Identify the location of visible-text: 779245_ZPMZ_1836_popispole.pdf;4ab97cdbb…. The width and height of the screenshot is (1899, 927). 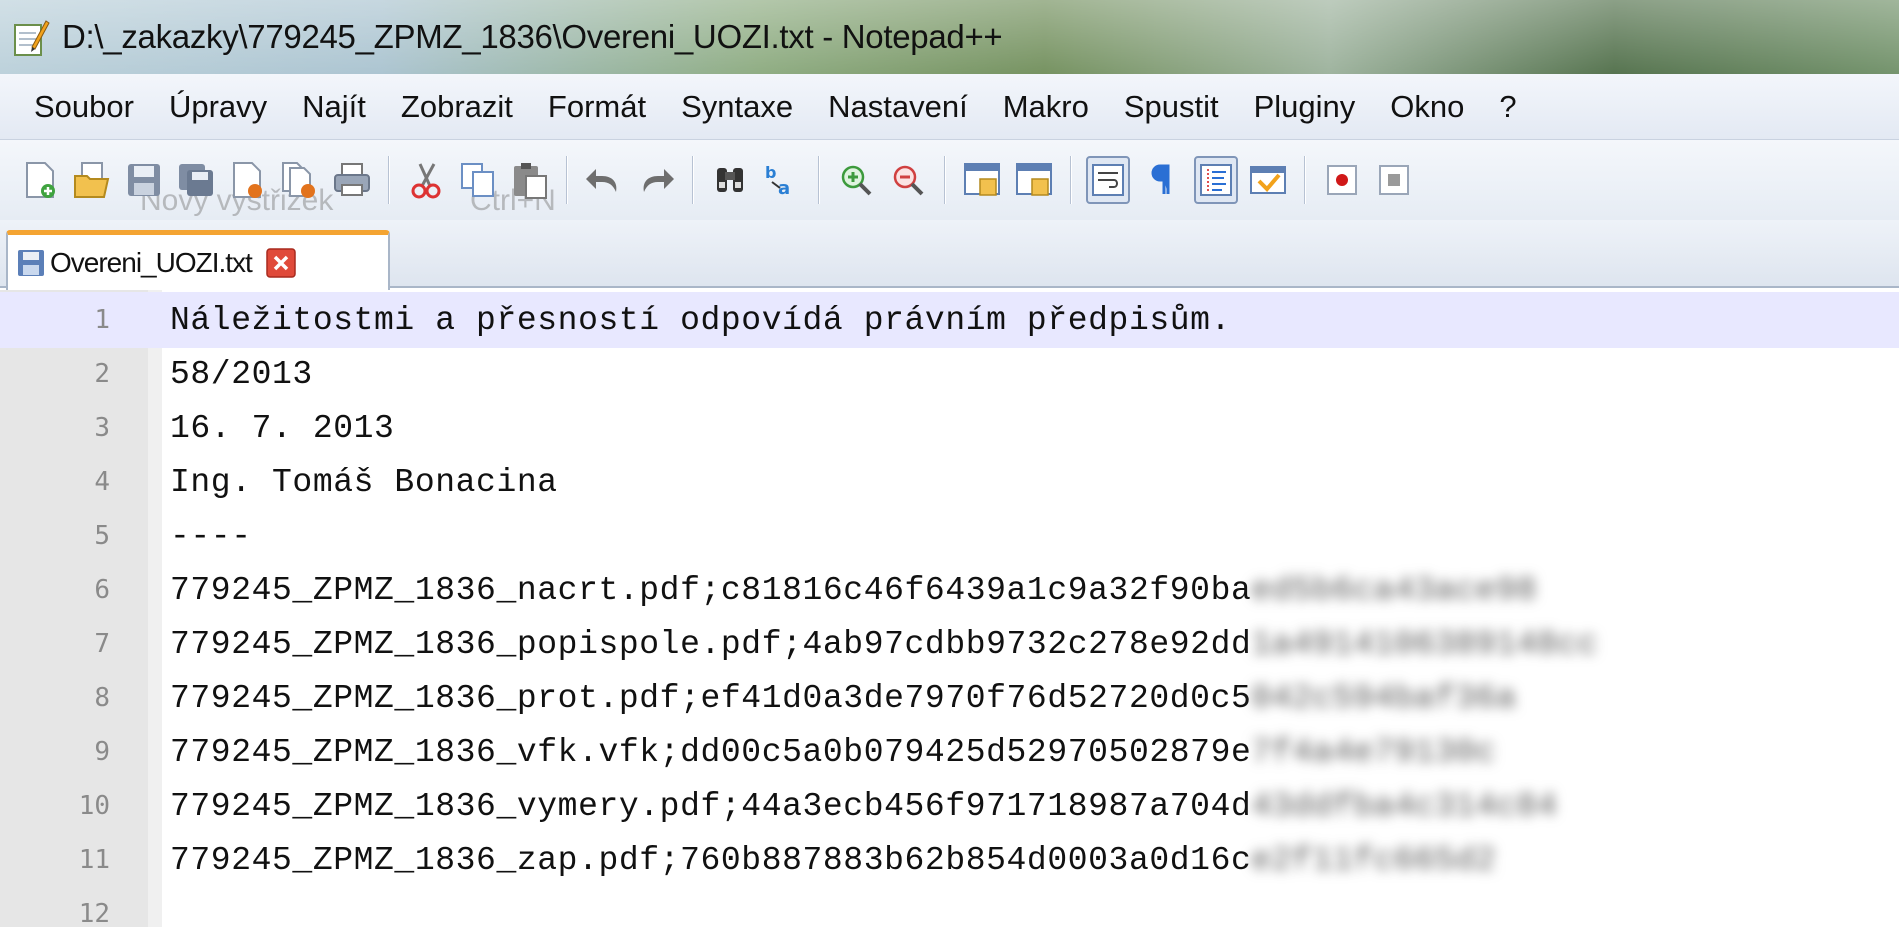
(711, 644).